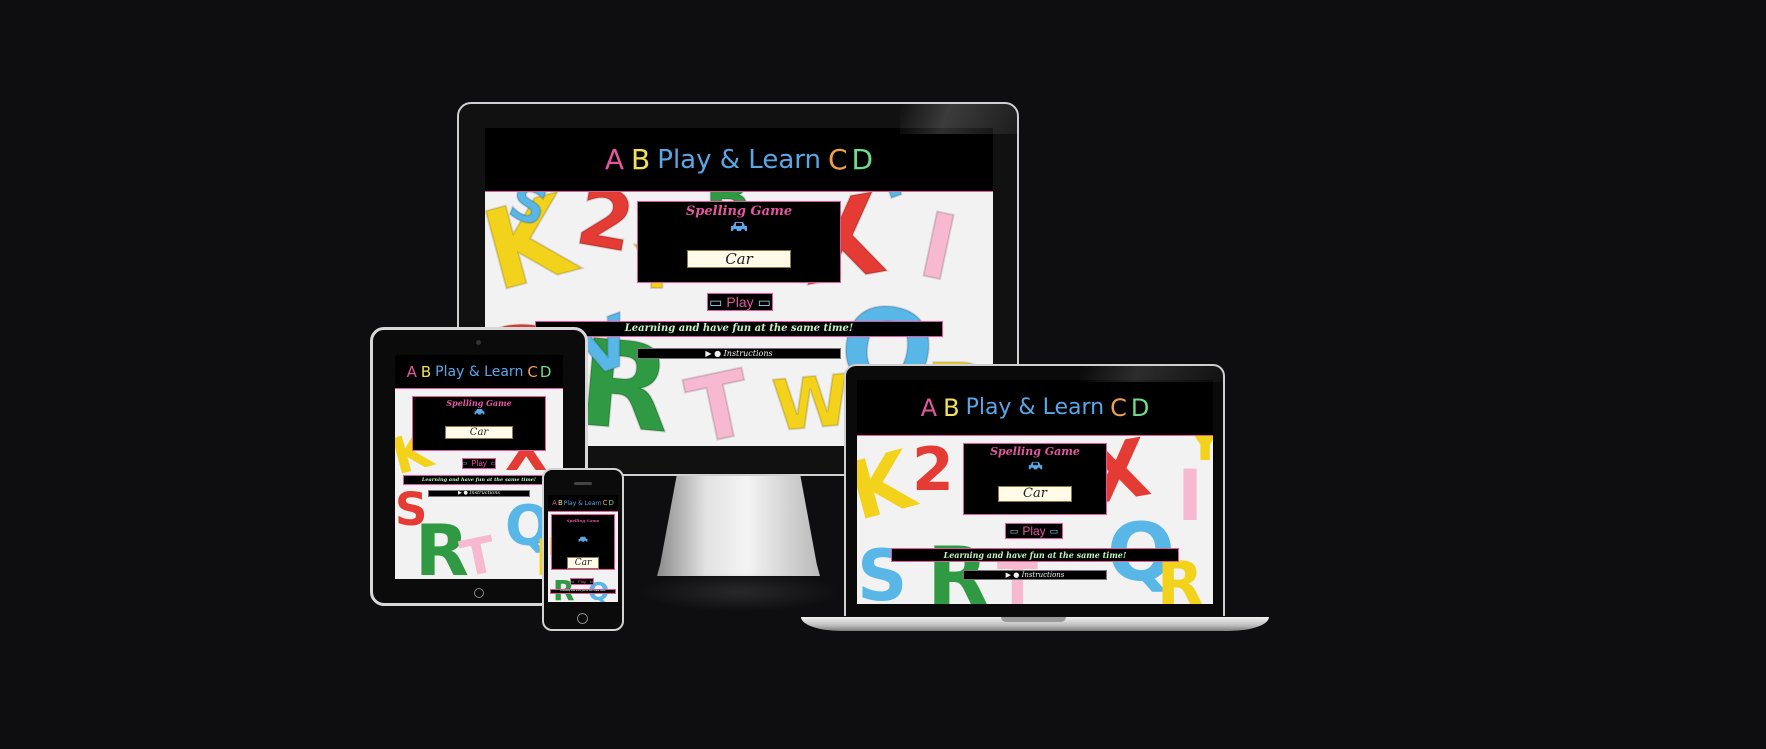 The width and height of the screenshot is (1766, 749). I want to click on svg-text: R, so click(958, 567).